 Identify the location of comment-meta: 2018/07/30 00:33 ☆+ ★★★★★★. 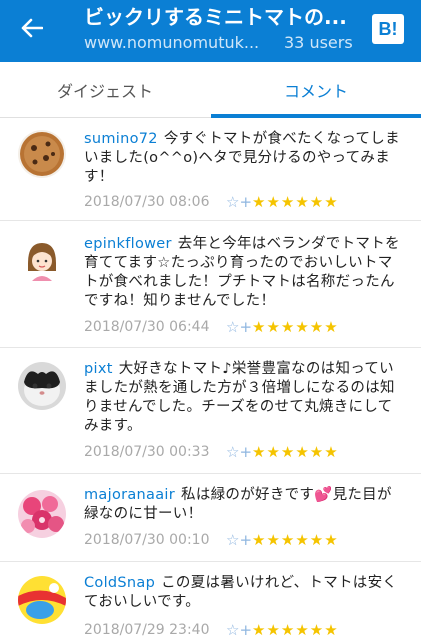
(245, 452).